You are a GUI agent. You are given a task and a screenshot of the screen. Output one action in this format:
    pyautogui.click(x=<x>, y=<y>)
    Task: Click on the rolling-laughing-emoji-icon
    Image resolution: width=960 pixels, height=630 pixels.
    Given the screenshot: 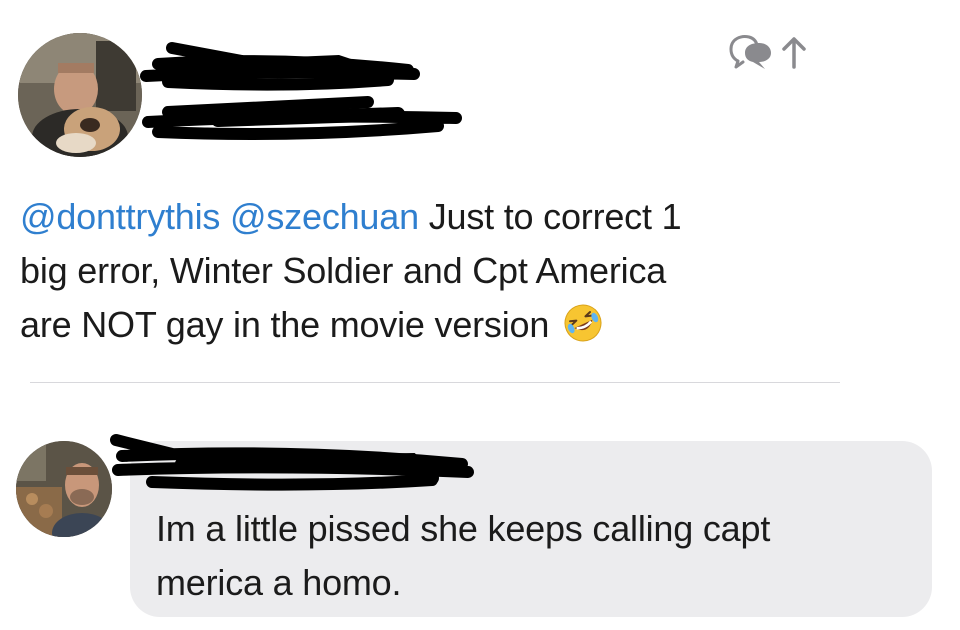 What is the action you would take?
    pyautogui.click(x=583, y=323)
    